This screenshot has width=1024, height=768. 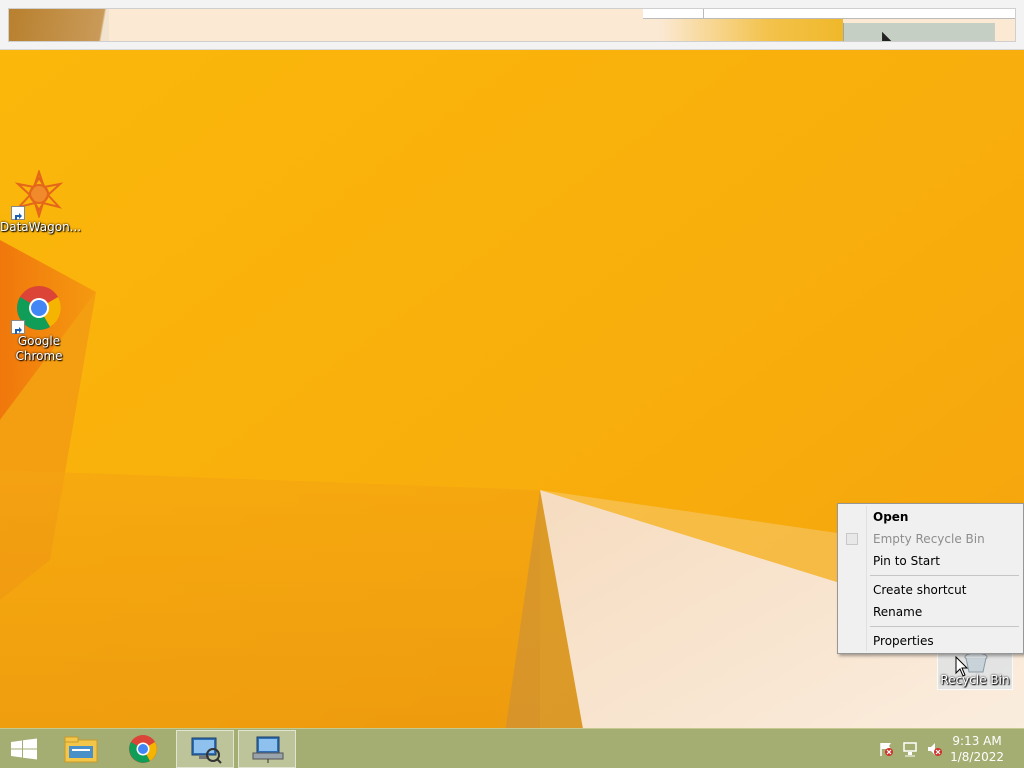 What do you see at coordinates (919, 32) in the screenshot?
I see `recycle-bin-thumbnail` at bounding box center [919, 32].